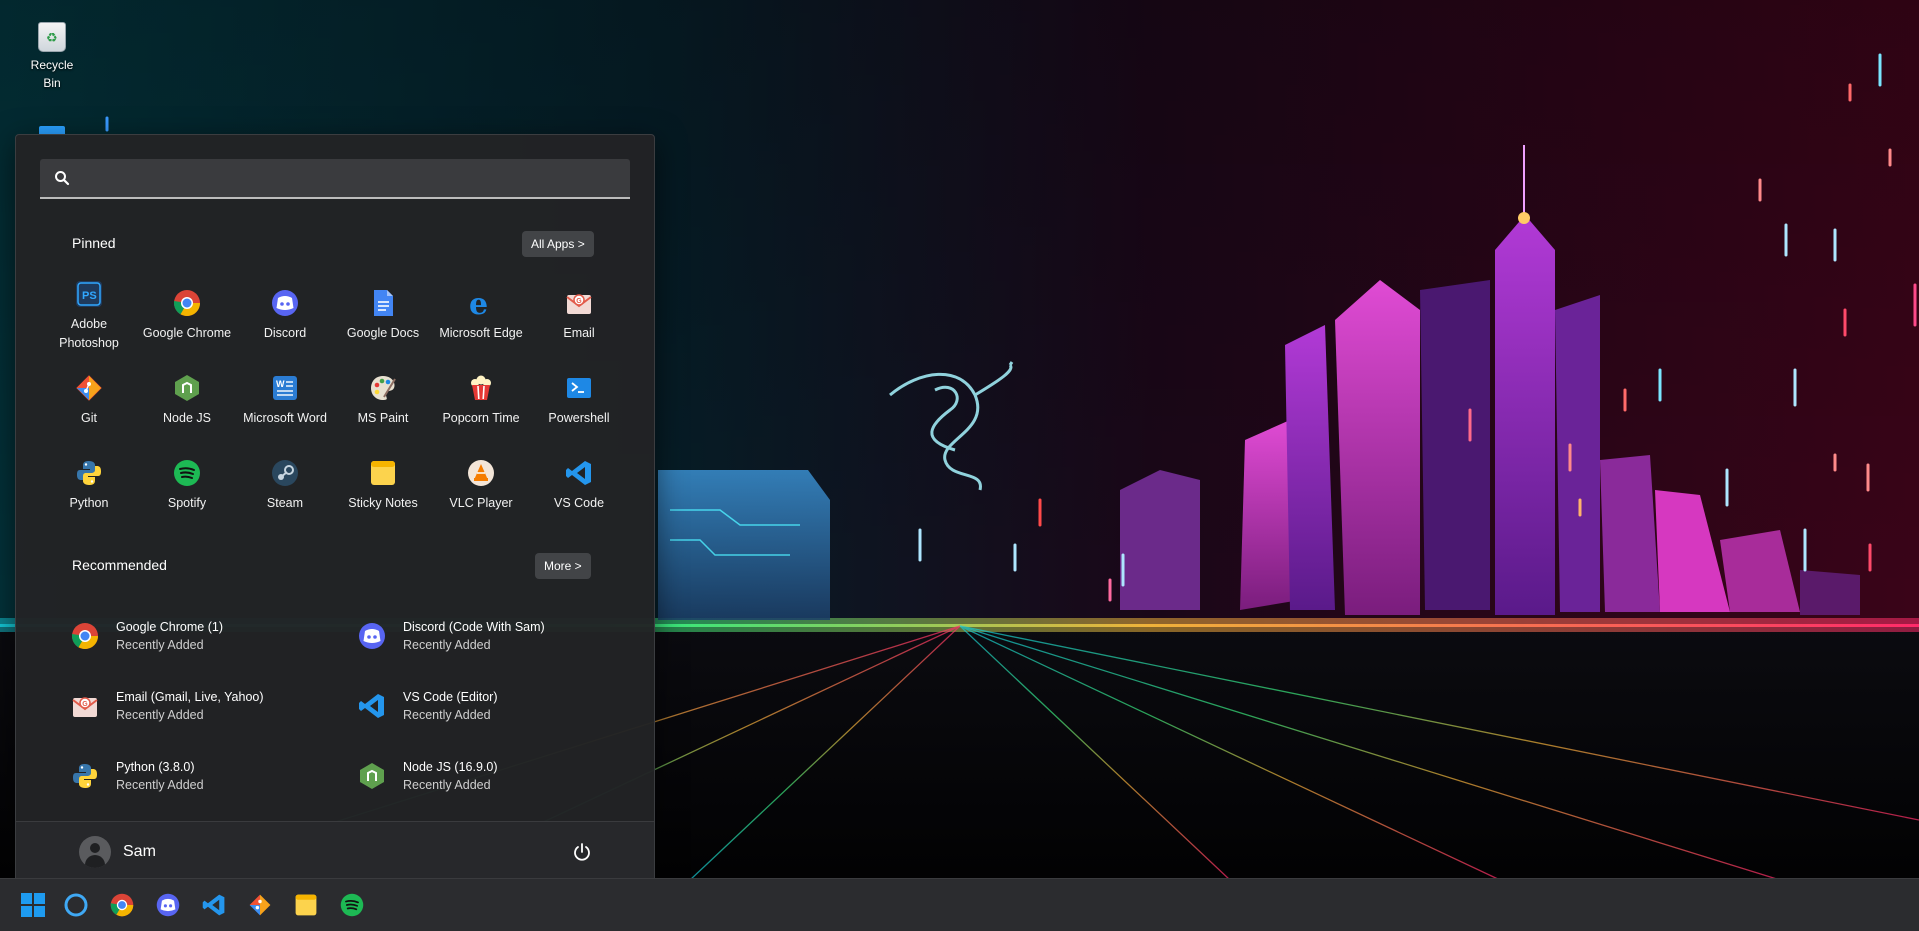  What do you see at coordinates (213, 636) in the screenshot?
I see `recommended-item: Google Chrome (1) Recently Added` at bounding box center [213, 636].